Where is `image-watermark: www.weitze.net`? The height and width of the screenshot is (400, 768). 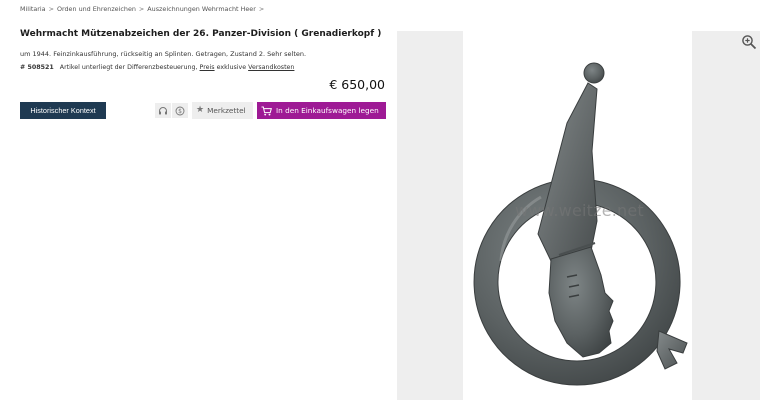 image-watermark: www.weitze.net is located at coordinates (579, 210).